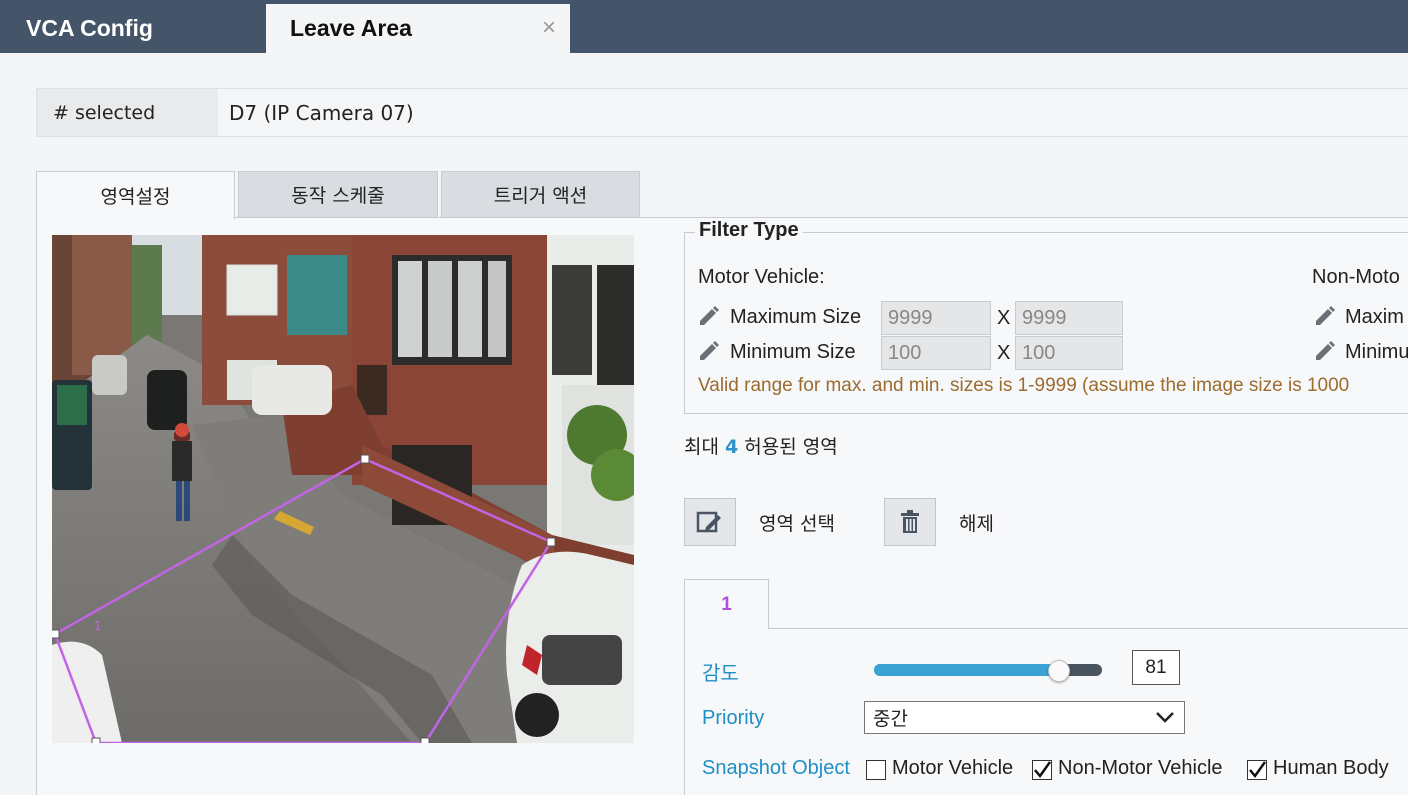 The height and width of the screenshot is (795, 1408). What do you see at coordinates (722, 112) in the screenshot?
I see `selected-row: # selected D7 (IP Camera 07)` at bounding box center [722, 112].